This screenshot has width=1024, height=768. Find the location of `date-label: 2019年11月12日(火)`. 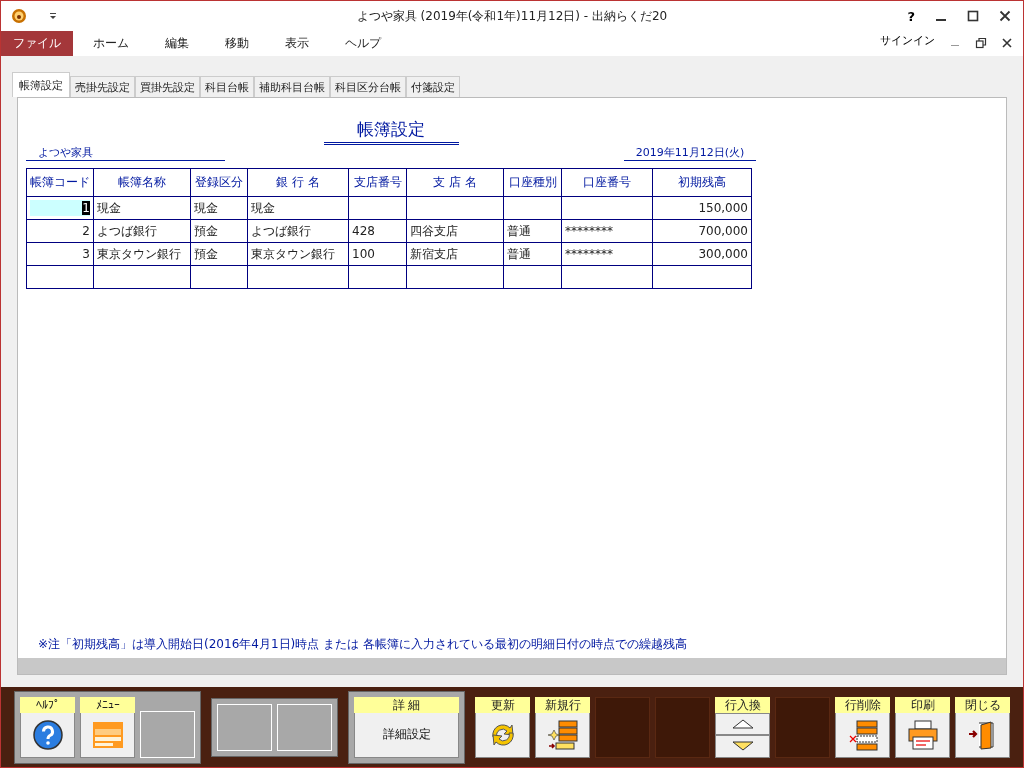

date-label: 2019年11月12日(火) is located at coordinates (690, 153).